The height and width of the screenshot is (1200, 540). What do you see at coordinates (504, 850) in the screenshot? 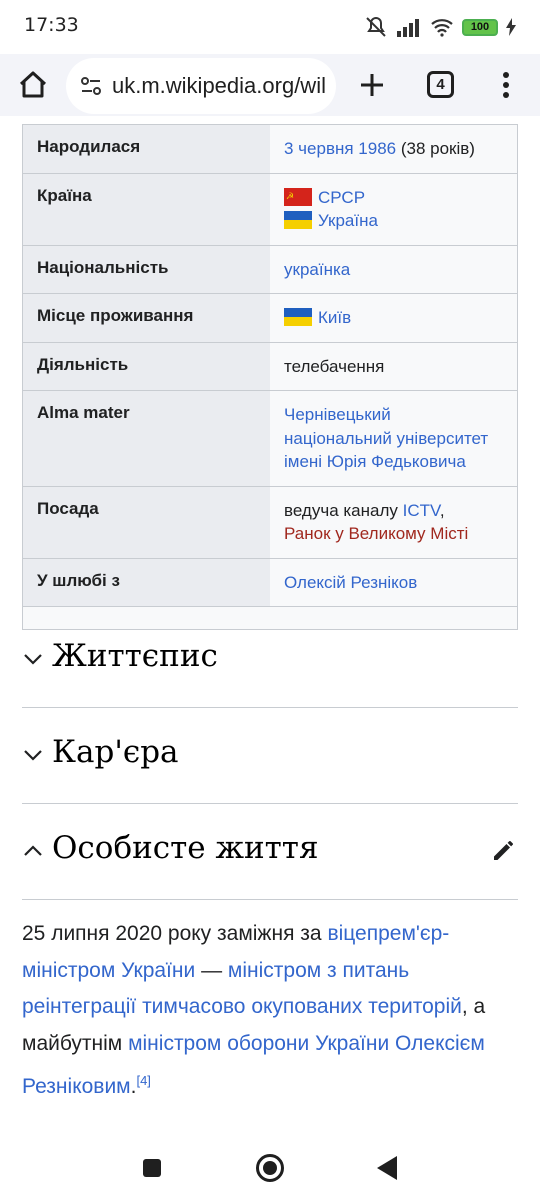
I see `edit-pencil-icon` at bounding box center [504, 850].